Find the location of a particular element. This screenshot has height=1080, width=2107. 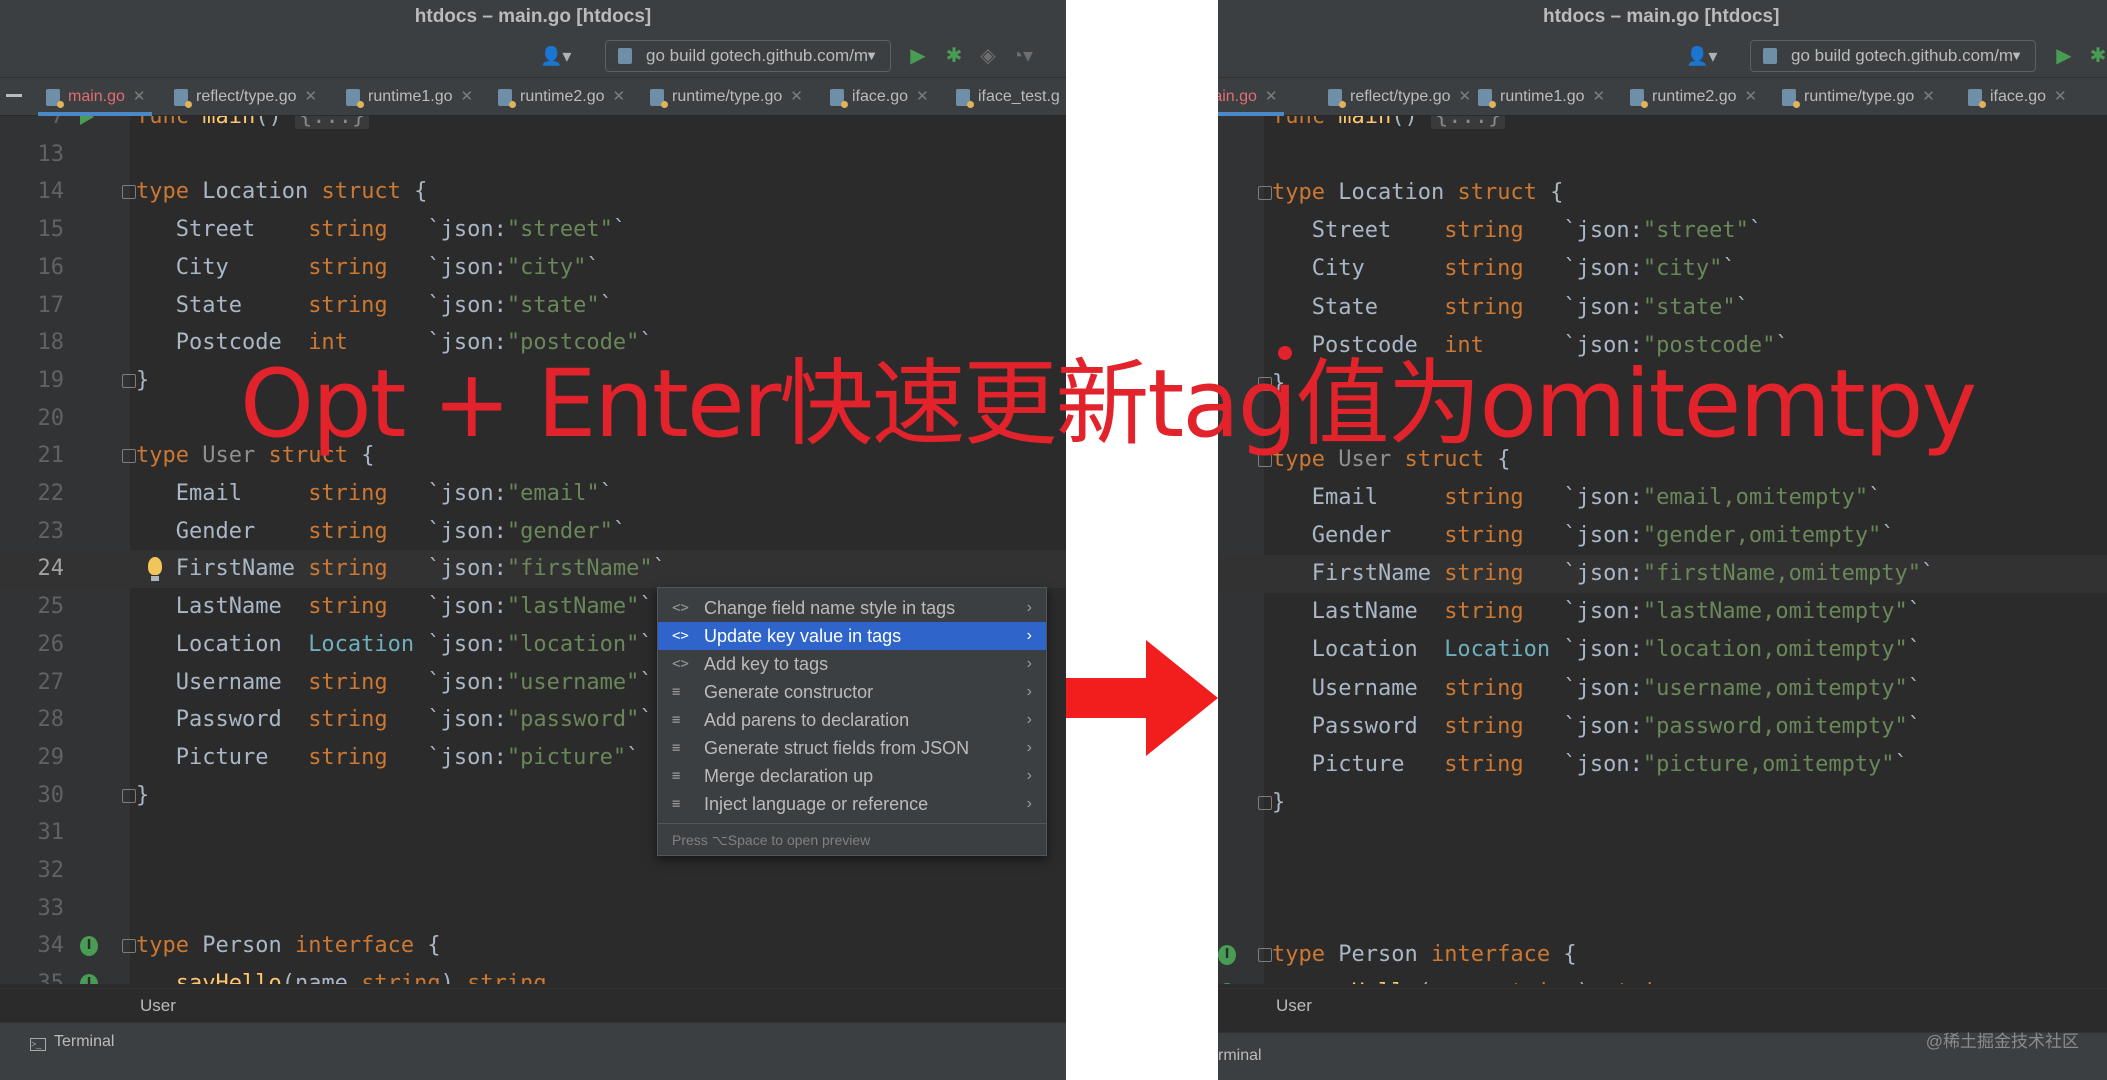

popup-item: ≡ Add parens to declaration › is located at coordinates (852, 720).